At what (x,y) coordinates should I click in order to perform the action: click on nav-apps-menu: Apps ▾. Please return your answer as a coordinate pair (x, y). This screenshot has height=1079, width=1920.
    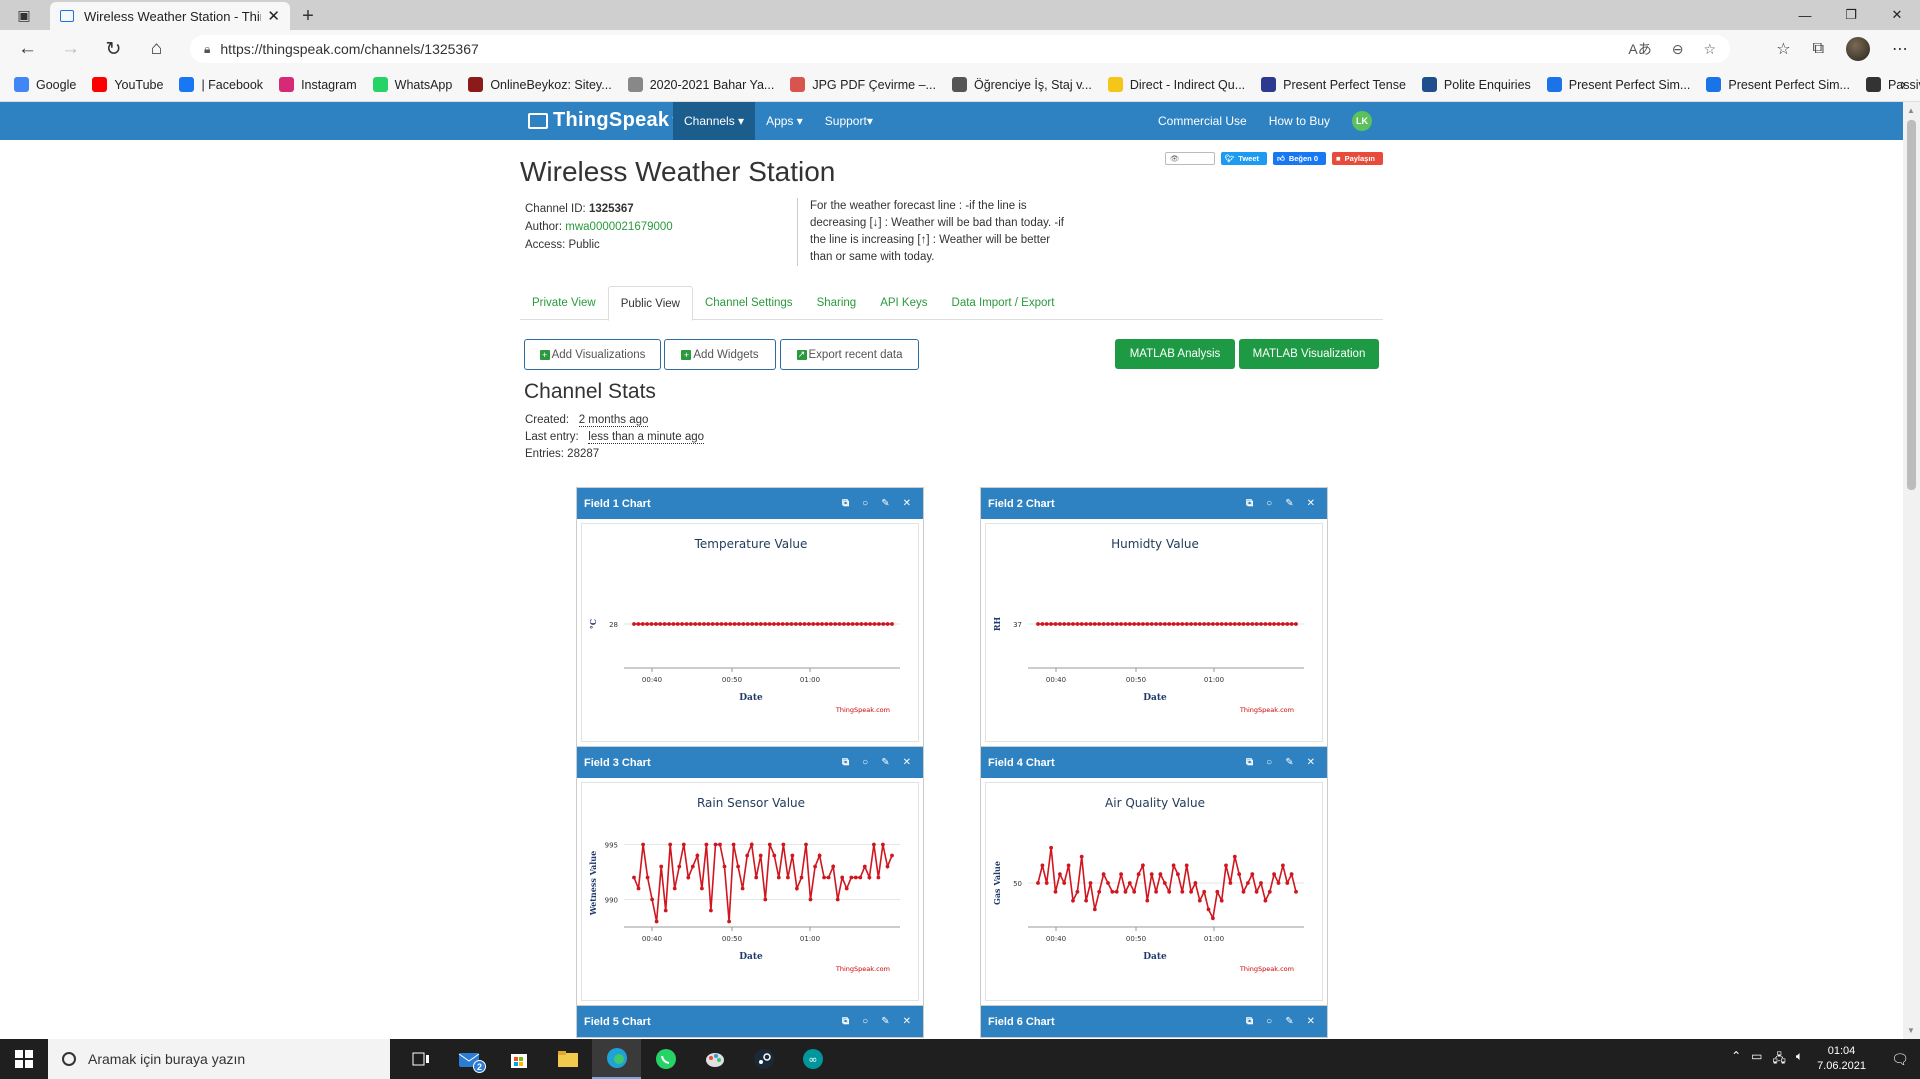
    Looking at the image, I should click on (784, 121).